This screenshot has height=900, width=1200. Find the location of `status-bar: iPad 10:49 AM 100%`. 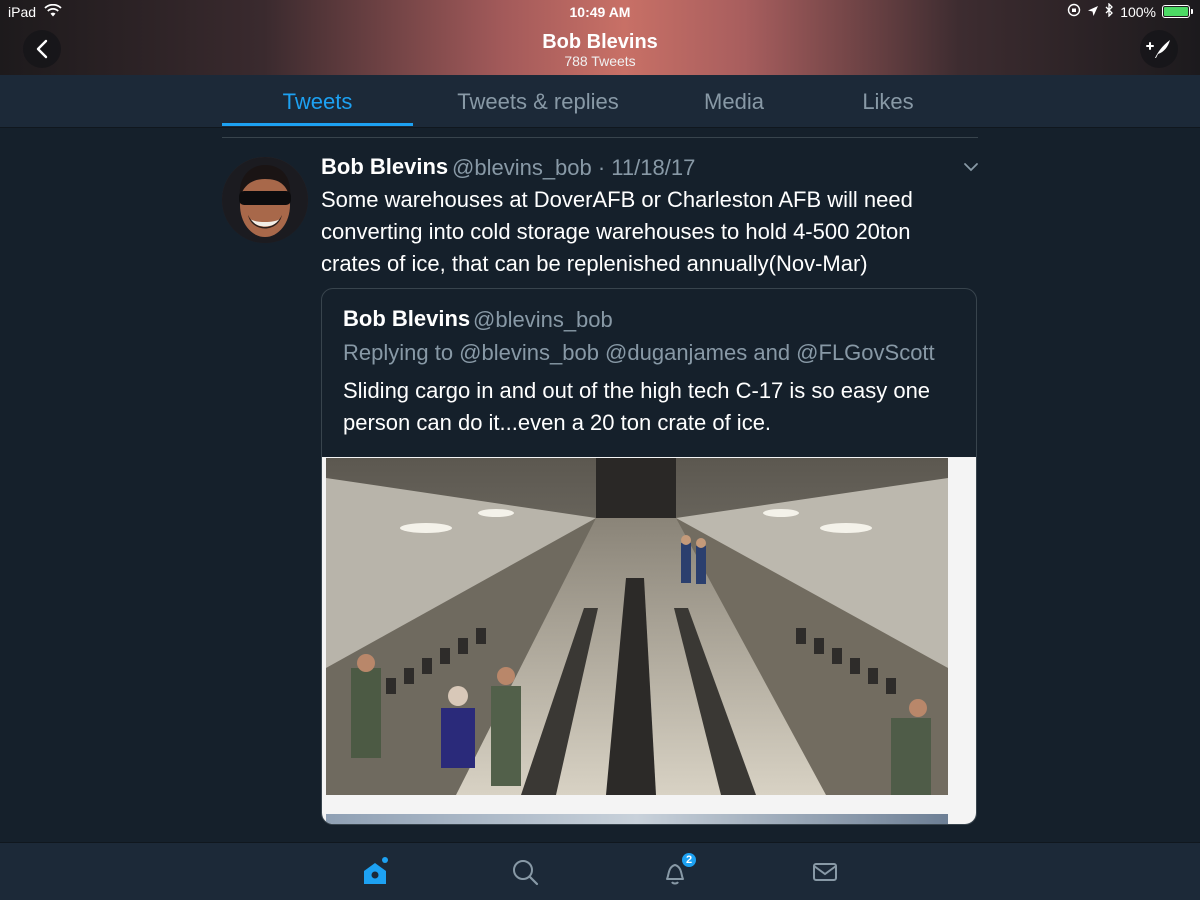

status-bar: iPad 10:49 AM 100% is located at coordinates (600, 12).